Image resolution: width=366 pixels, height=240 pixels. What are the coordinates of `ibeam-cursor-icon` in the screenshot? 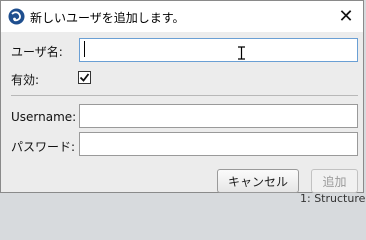 It's located at (241, 53).